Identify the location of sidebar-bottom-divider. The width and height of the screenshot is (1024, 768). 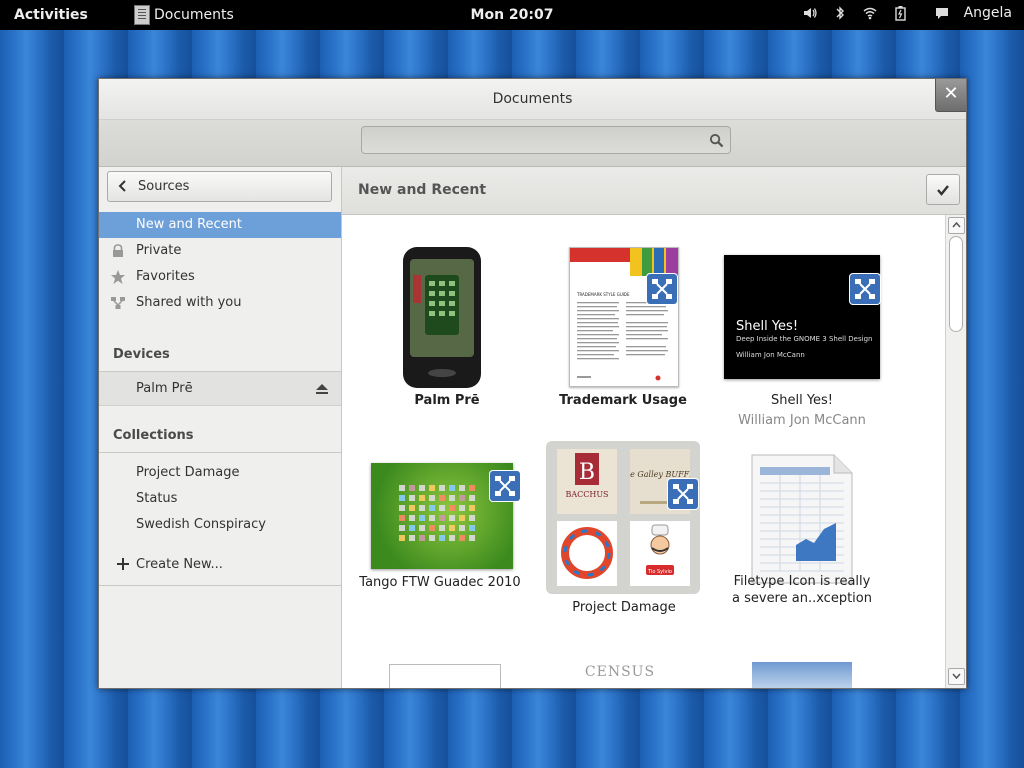
(220, 585).